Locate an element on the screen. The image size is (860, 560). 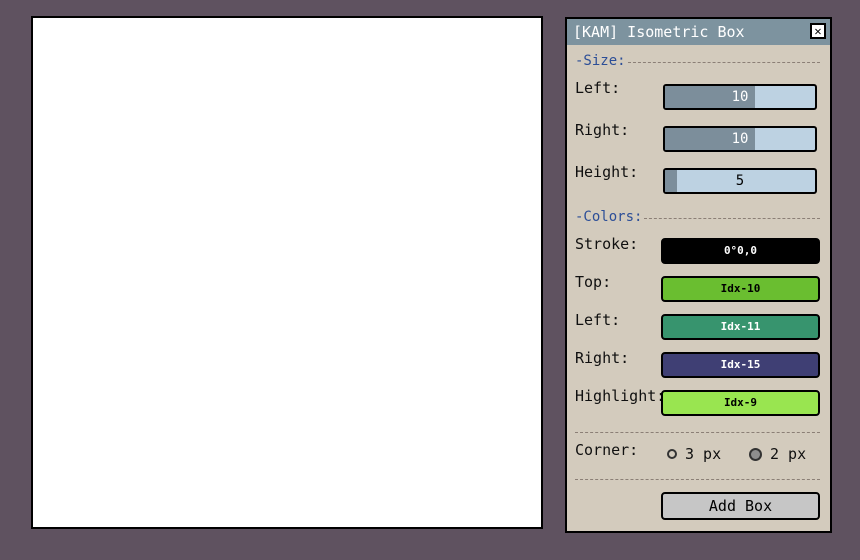
size-section-title: -Size: is located at coordinates (600, 61).